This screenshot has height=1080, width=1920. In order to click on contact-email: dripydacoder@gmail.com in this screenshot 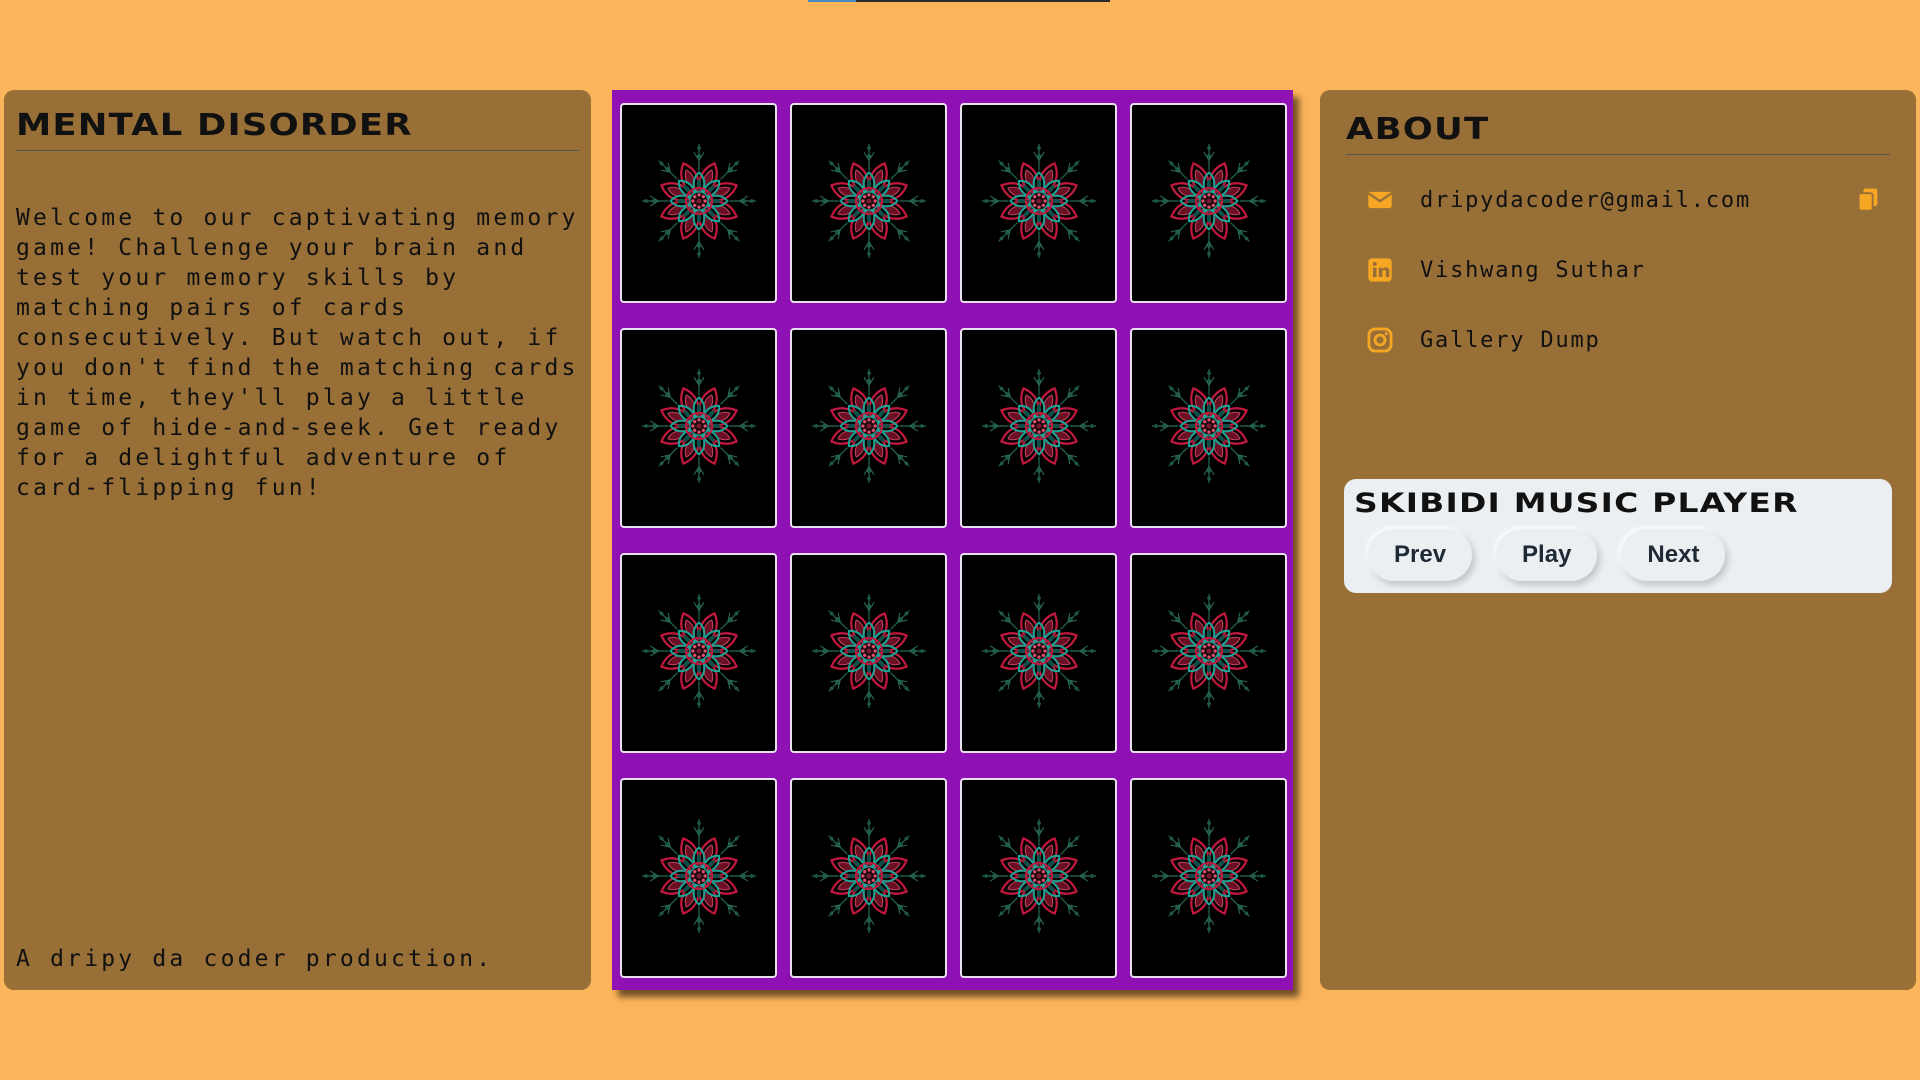, I will do `click(1618, 200)`.